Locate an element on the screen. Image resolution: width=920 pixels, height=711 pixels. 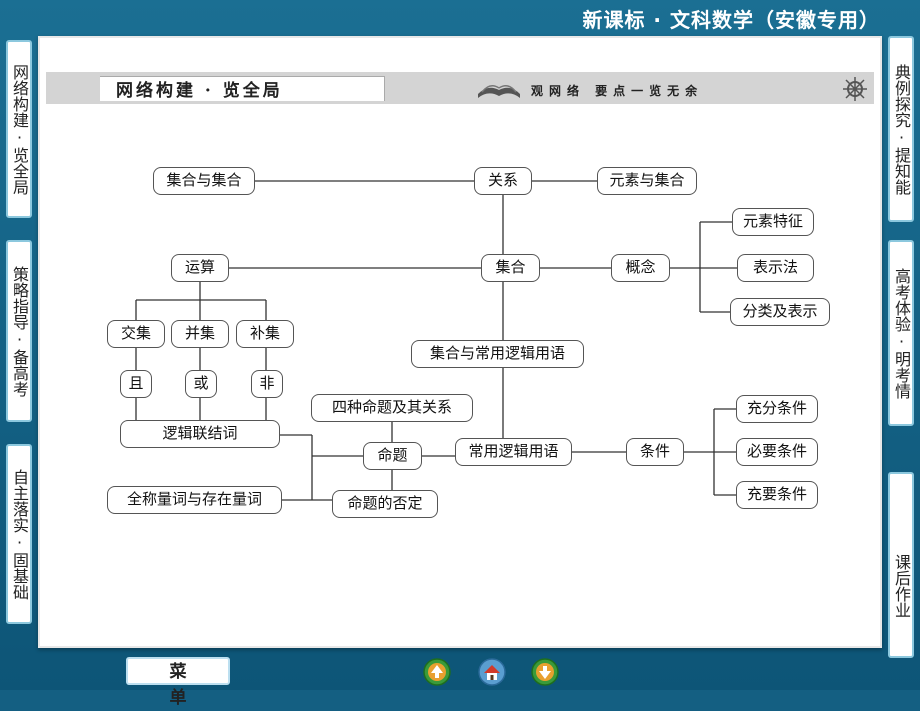
node-concept: 概念 is located at coordinates (640, 268).